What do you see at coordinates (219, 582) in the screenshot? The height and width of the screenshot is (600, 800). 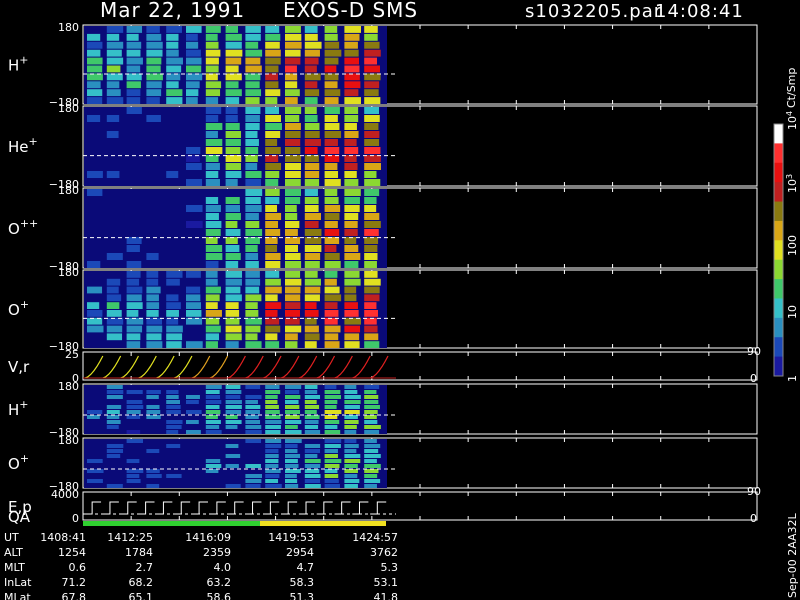 I see `orbit-value: 63.2` at bounding box center [219, 582].